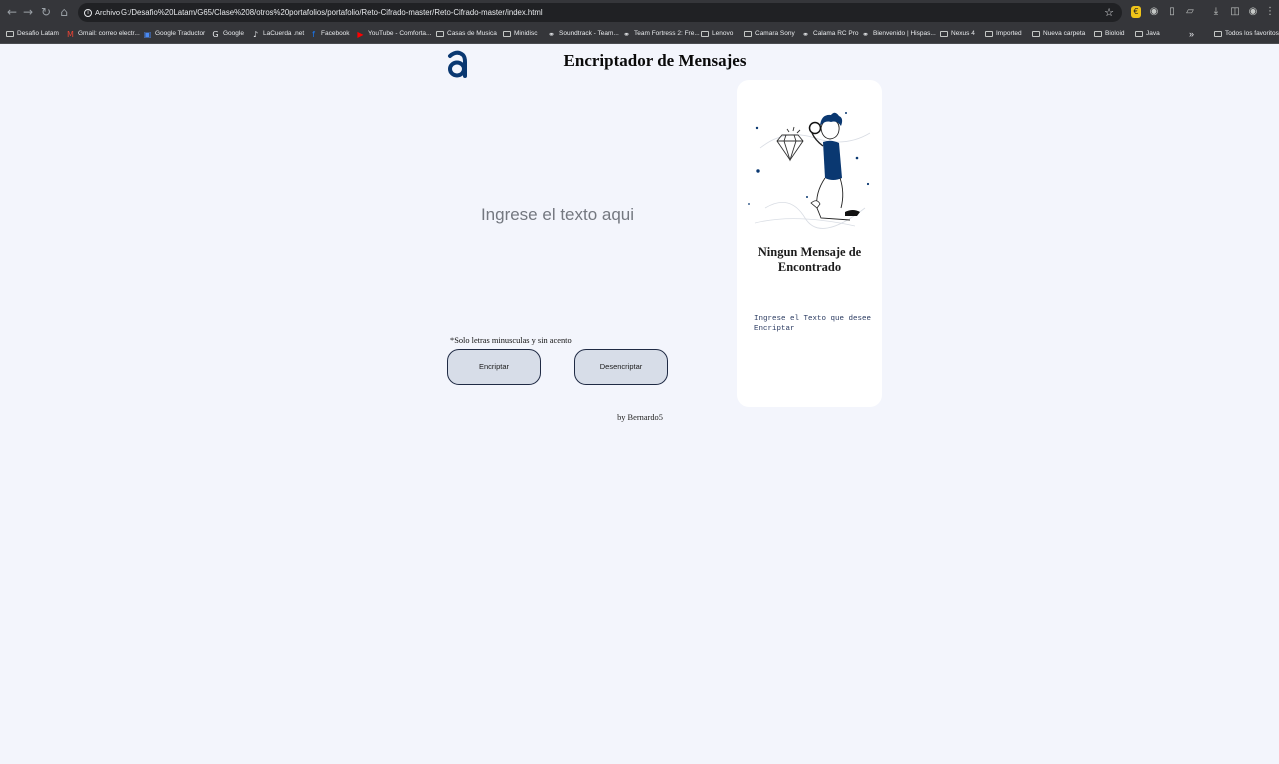 The image size is (1279, 764). I want to click on bookmark-item: Lenovo, so click(717, 34).